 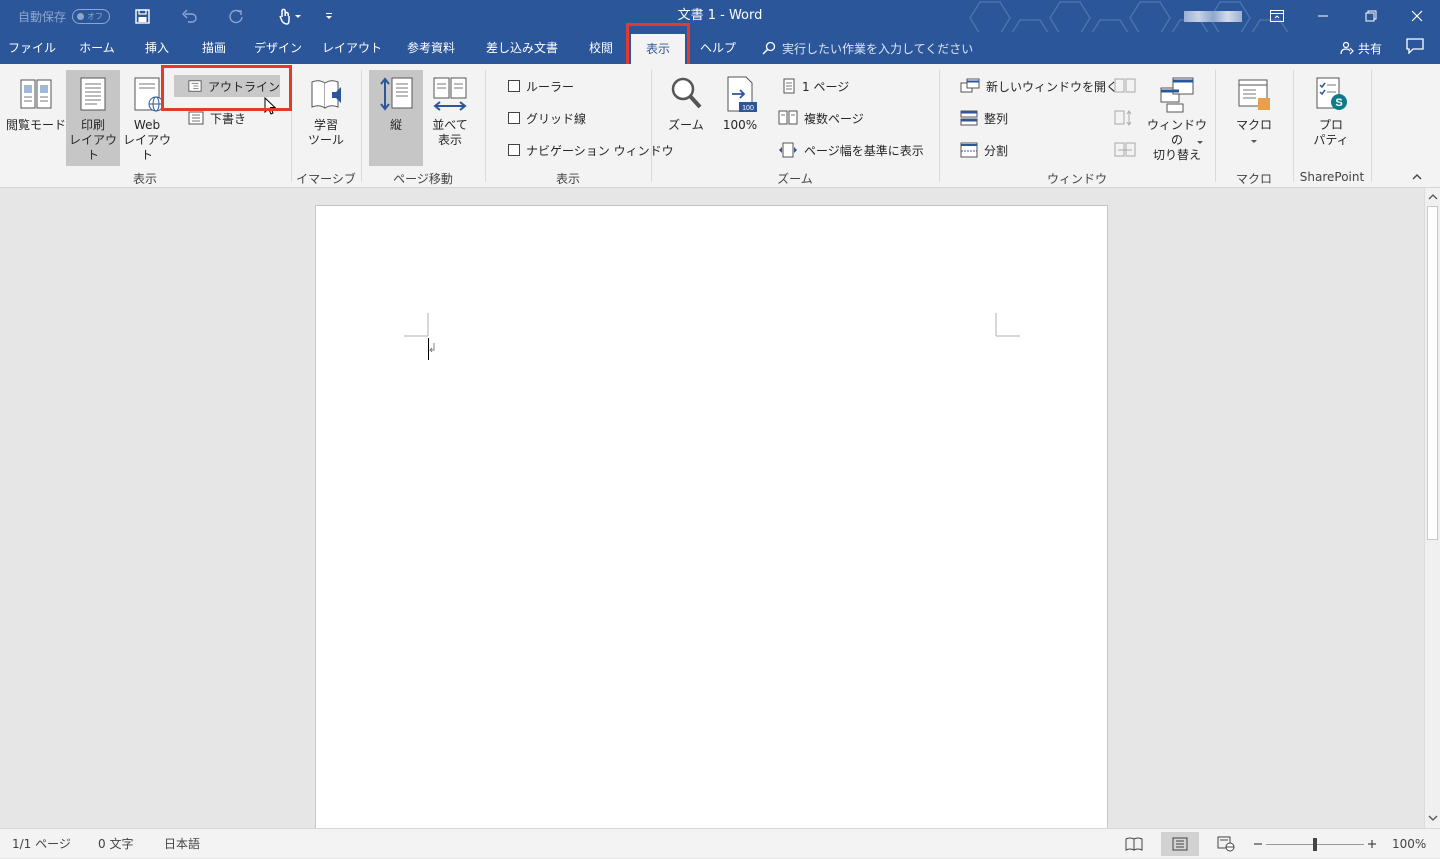 What do you see at coordinates (1331, 93) in the screenshot?
I see `sharepoint-properties-icon: S` at bounding box center [1331, 93].